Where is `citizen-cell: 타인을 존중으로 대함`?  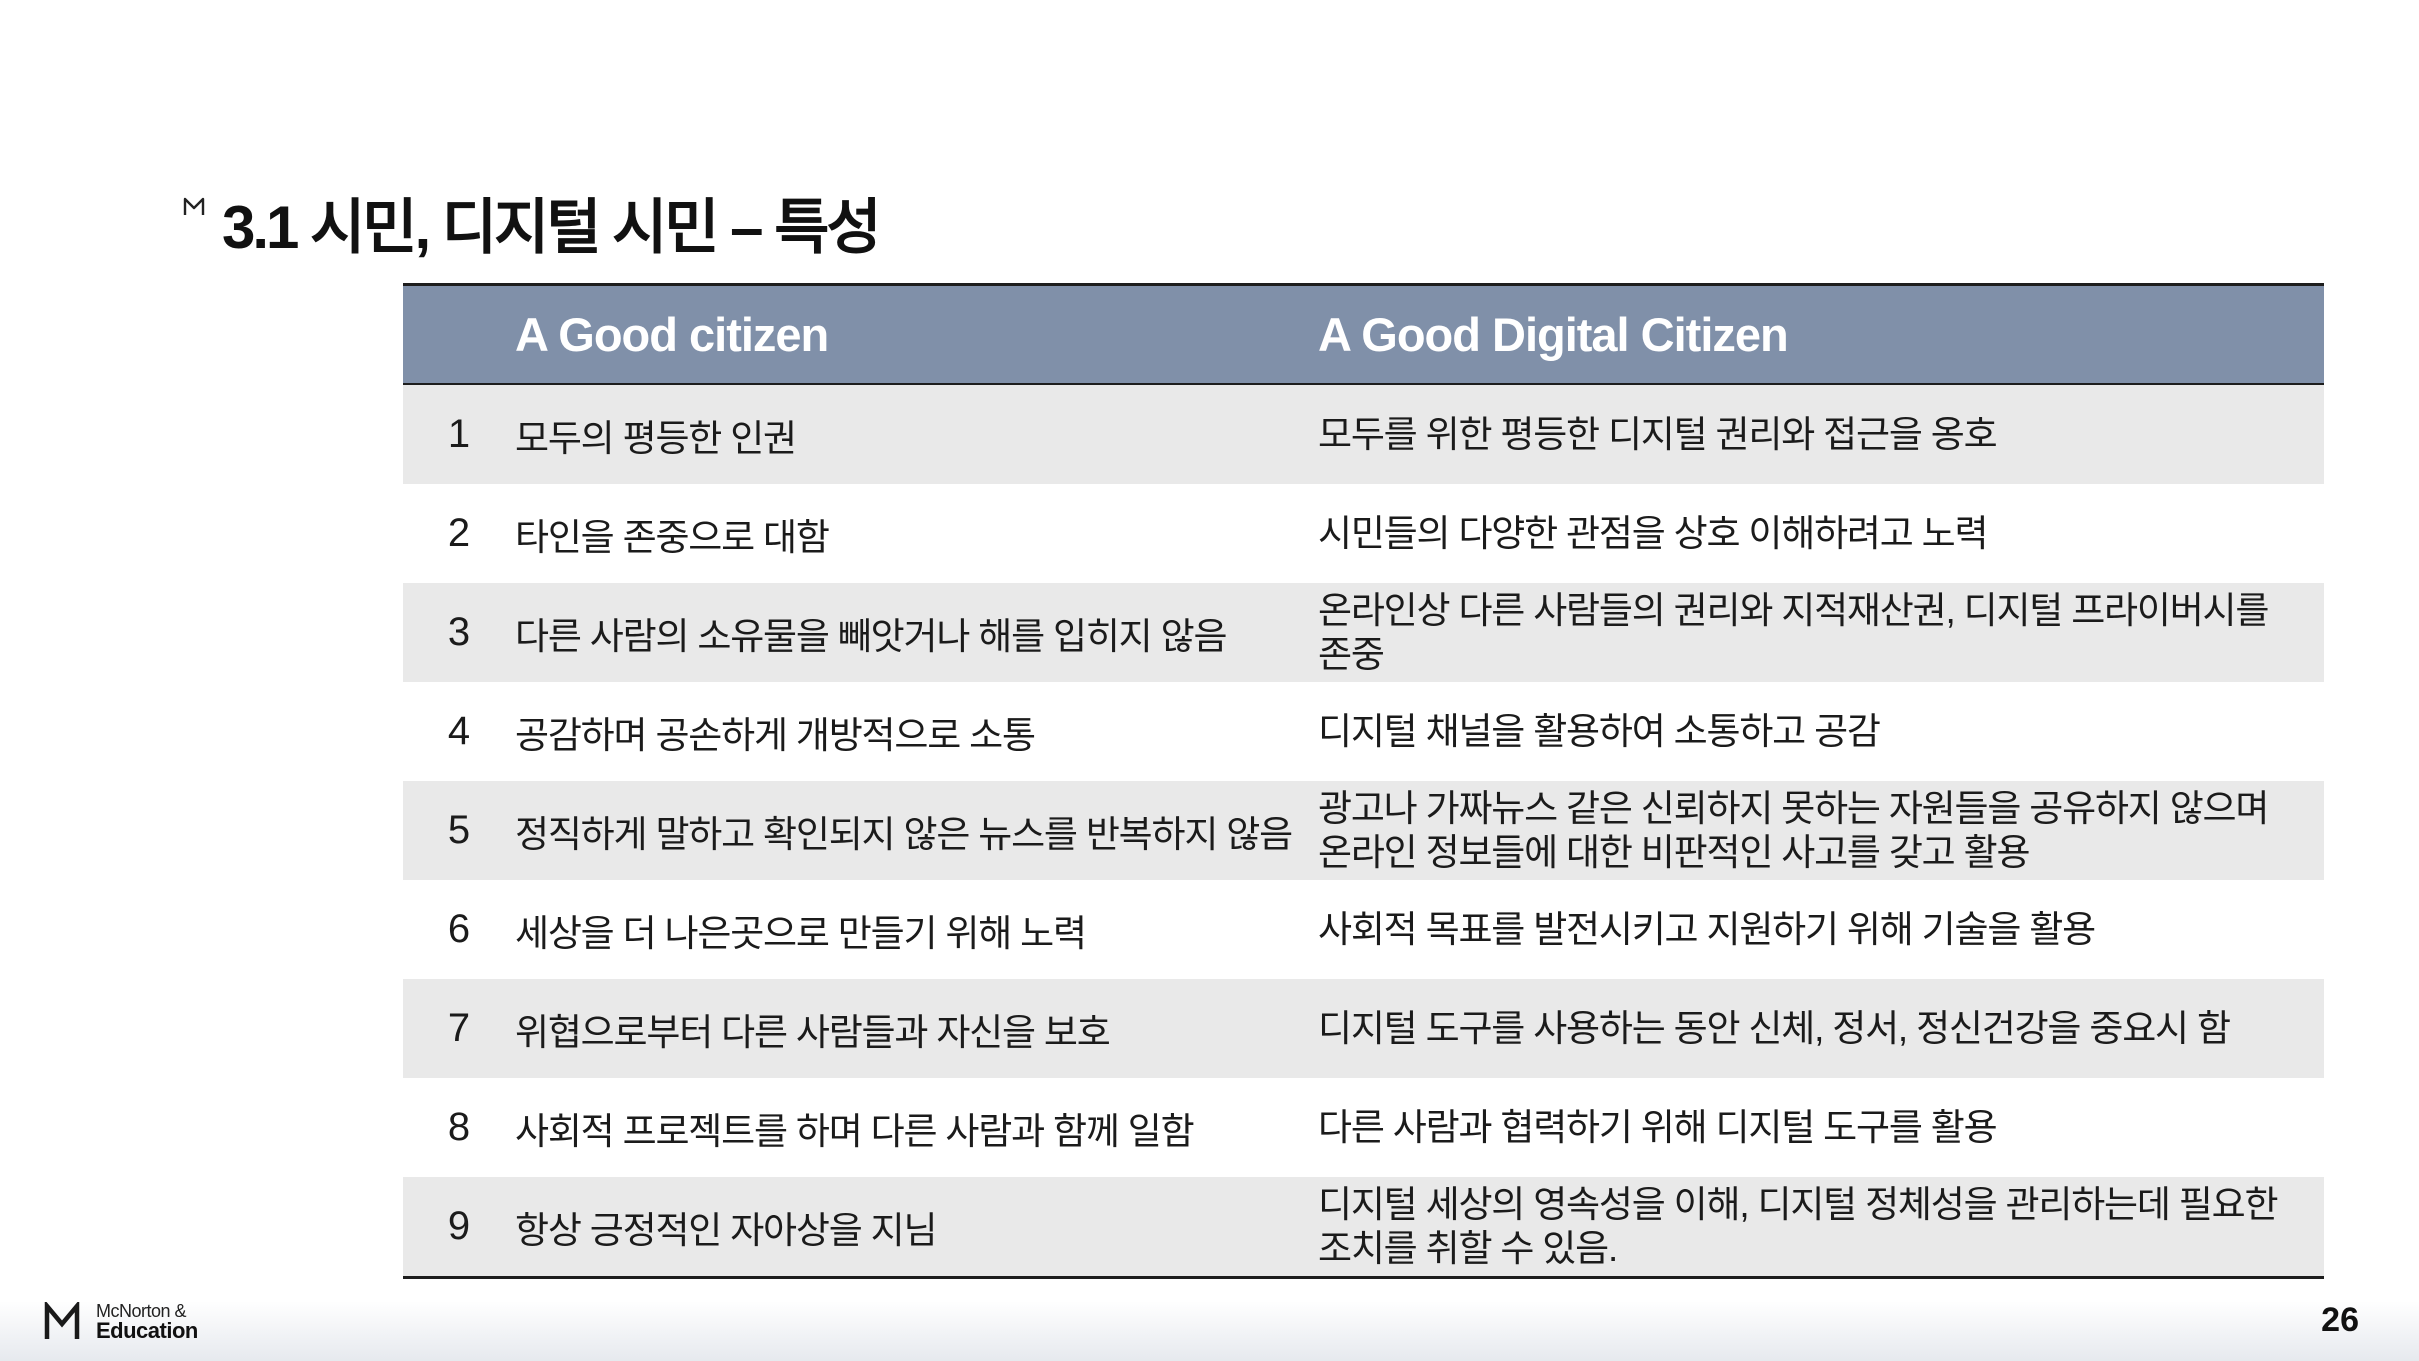 citizen-cell: 타인을 존중으로 대함 is located at coordinates (672, 537).